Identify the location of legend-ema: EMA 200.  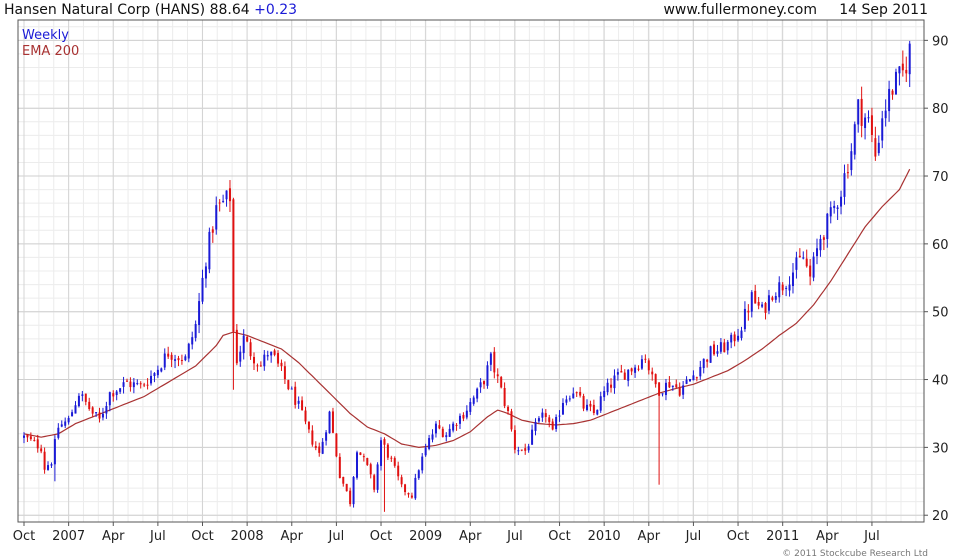
(51, 51).